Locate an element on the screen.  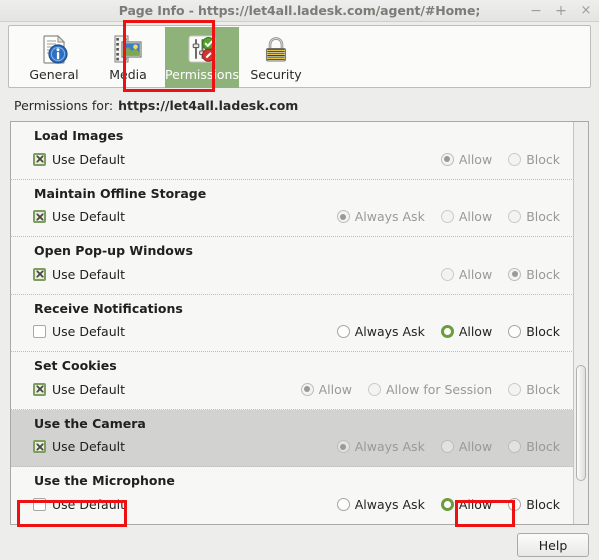
permission-name: Load Images is located at coordinates (79, 135).